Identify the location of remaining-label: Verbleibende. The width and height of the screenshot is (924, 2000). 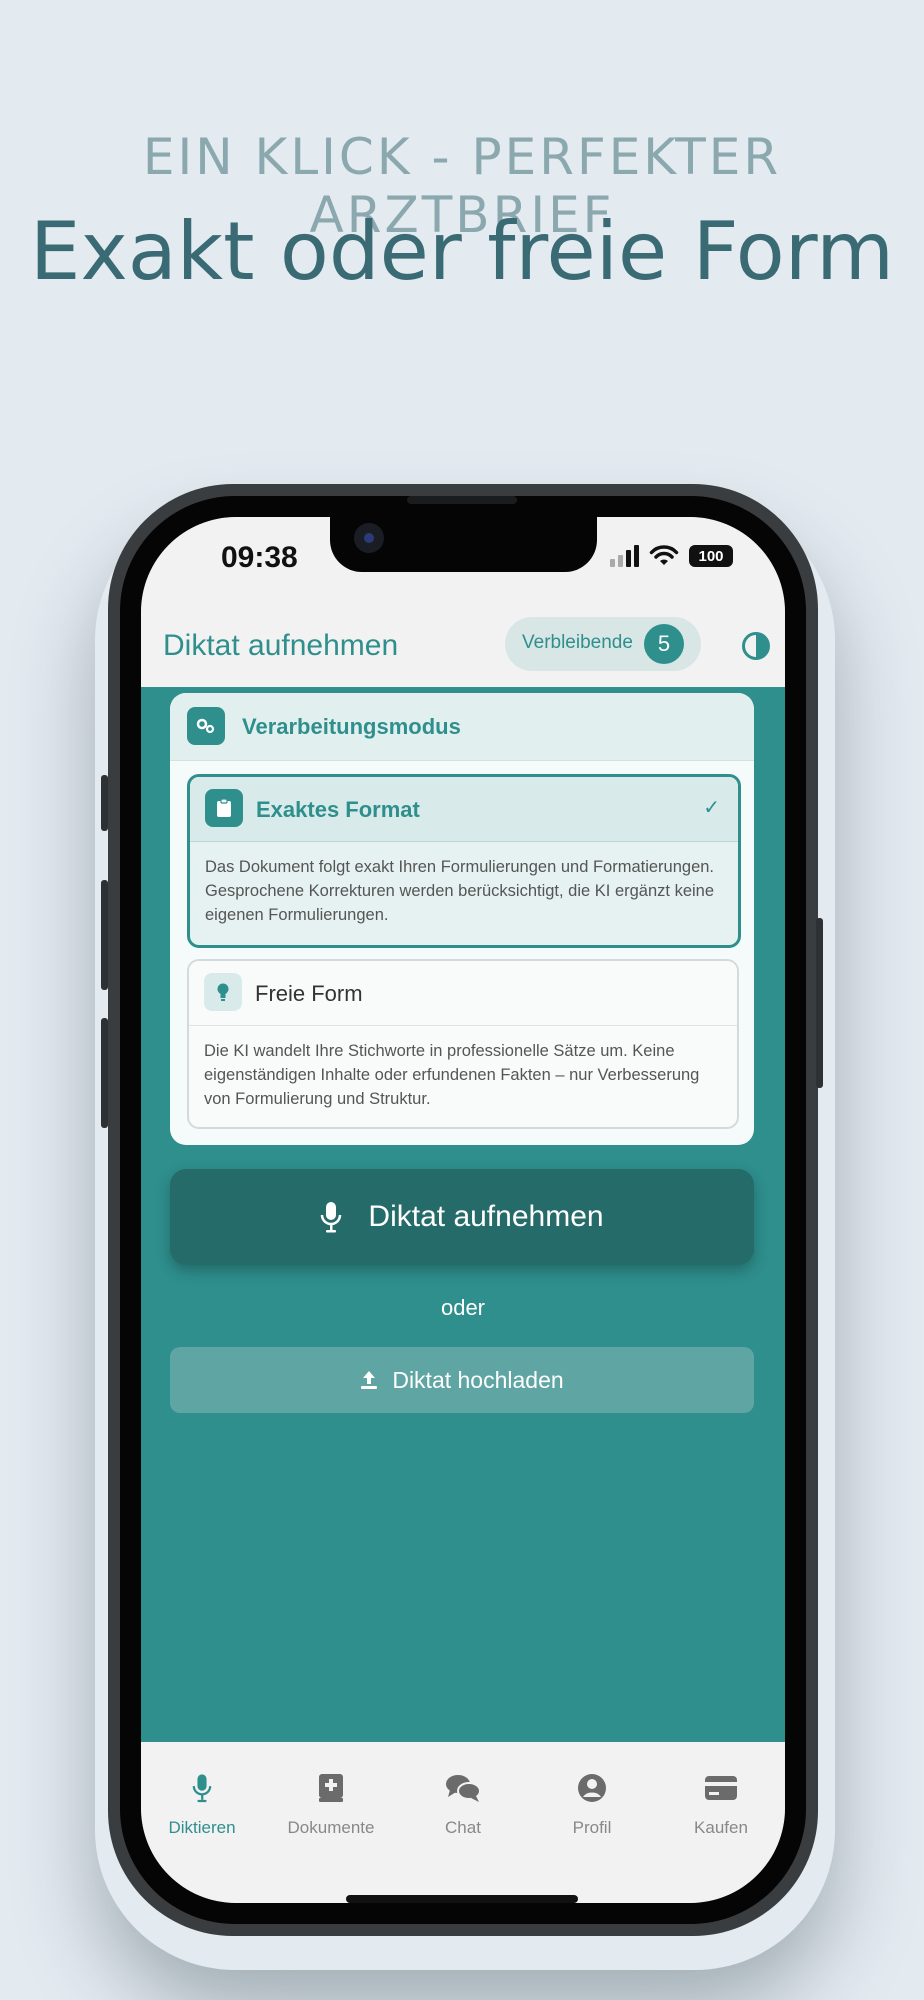
(577, 642).